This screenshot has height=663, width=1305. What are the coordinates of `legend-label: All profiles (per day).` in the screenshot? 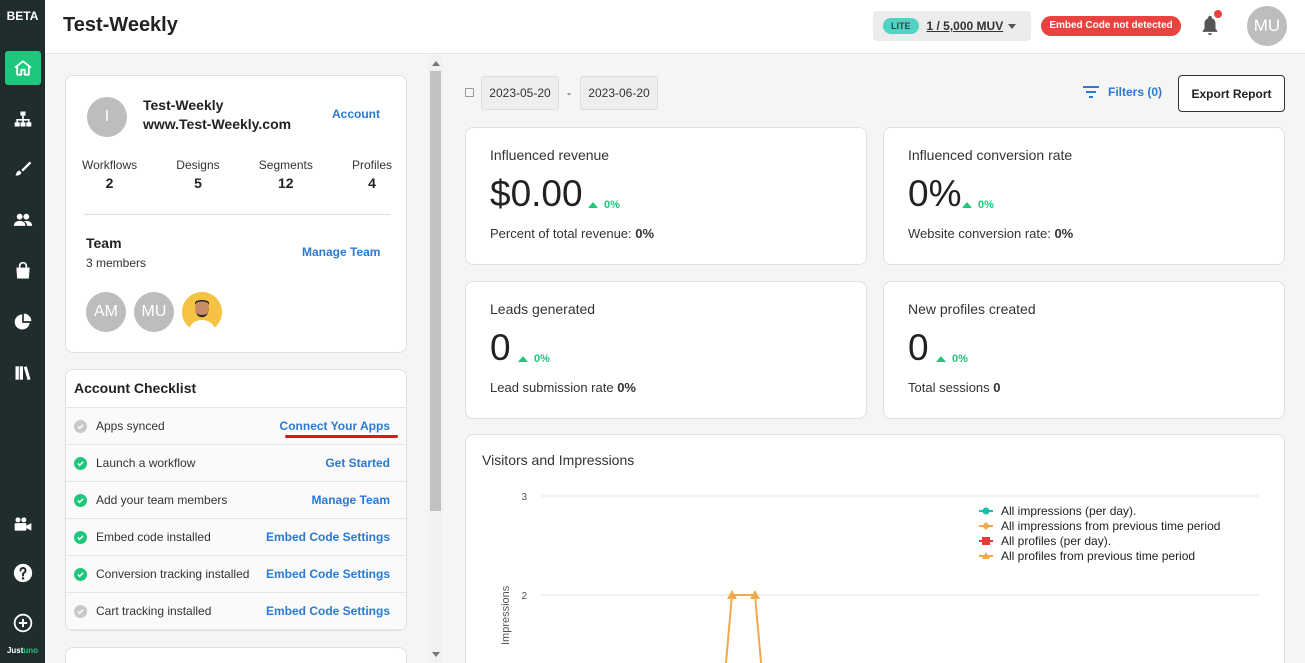 It's located at (1056, 541).